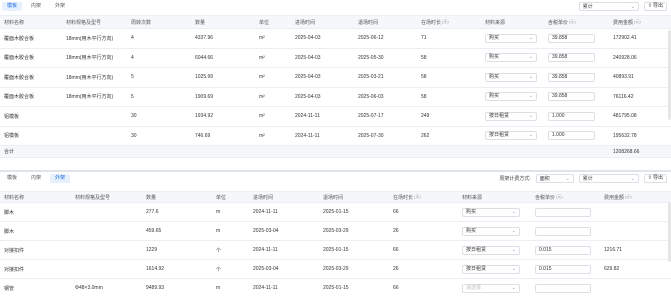 The image size is (671, 297). Describe the element at coordinates (554, 178) in the screenshot. I see `billing-method-select: 面积 ⌄` at that location.